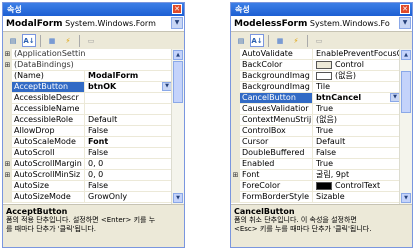  What do you see at coordinates (356, 98) in the screenshot?
I see `property-value-cell: btnCancel ▼` at bounding box center [356, 98].